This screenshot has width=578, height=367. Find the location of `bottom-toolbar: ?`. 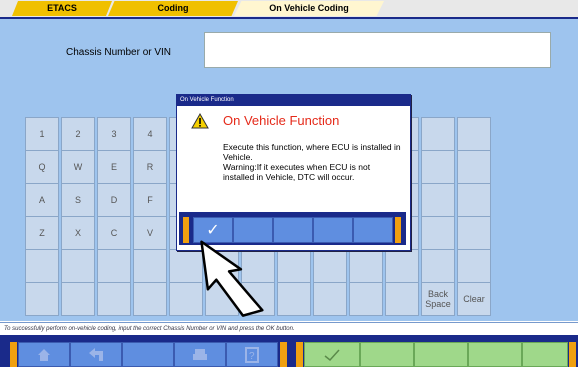

bottom-toolbar: ? is located at coordinates (289, 351).